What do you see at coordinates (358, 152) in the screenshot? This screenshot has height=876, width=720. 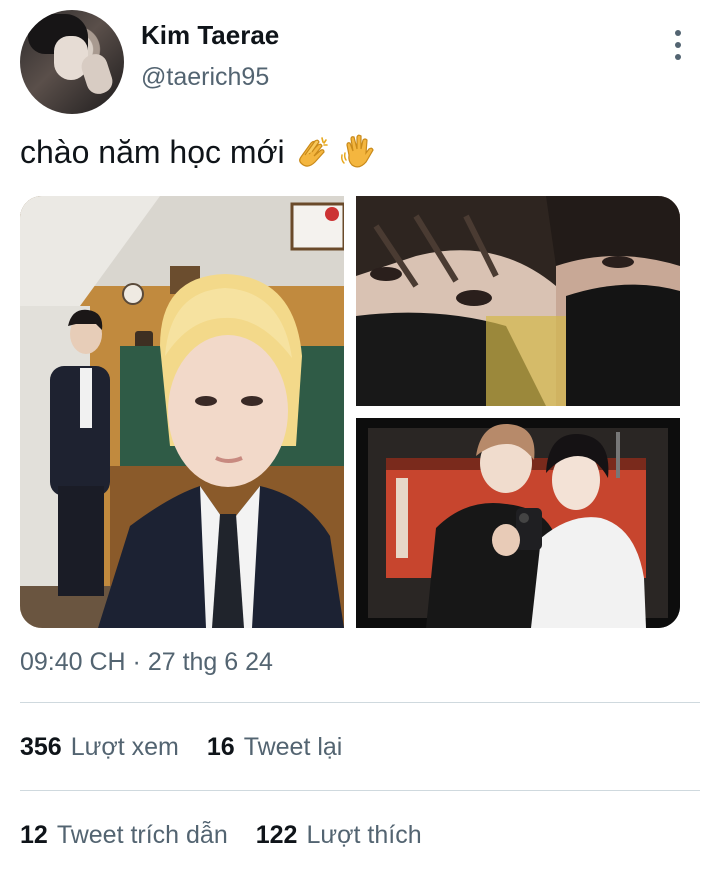 I see `waving-hand-icon` at bounding box center [358, 152].